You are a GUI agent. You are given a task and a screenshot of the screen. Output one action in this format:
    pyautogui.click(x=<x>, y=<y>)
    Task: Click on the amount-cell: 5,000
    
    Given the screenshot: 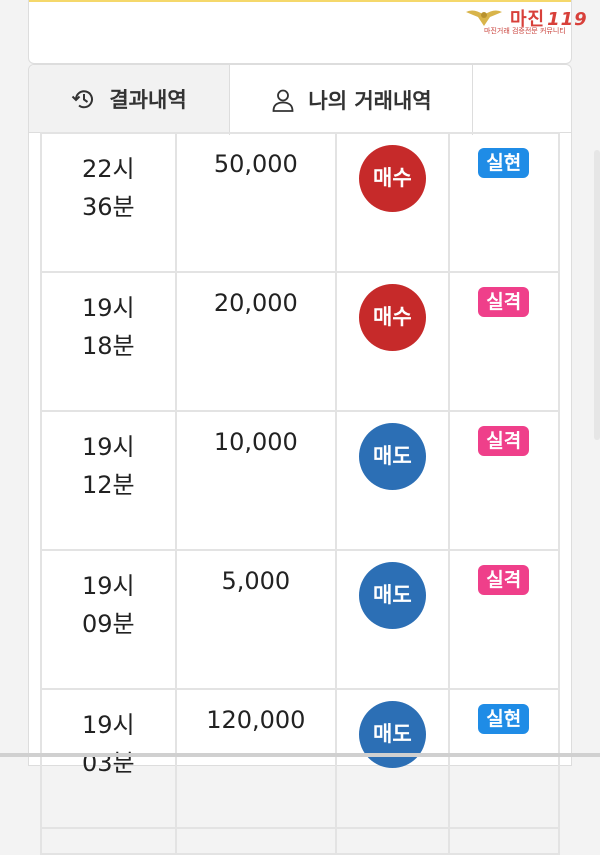 What is the action you would take?
    pyautogui.click(x=256, y=619)
    